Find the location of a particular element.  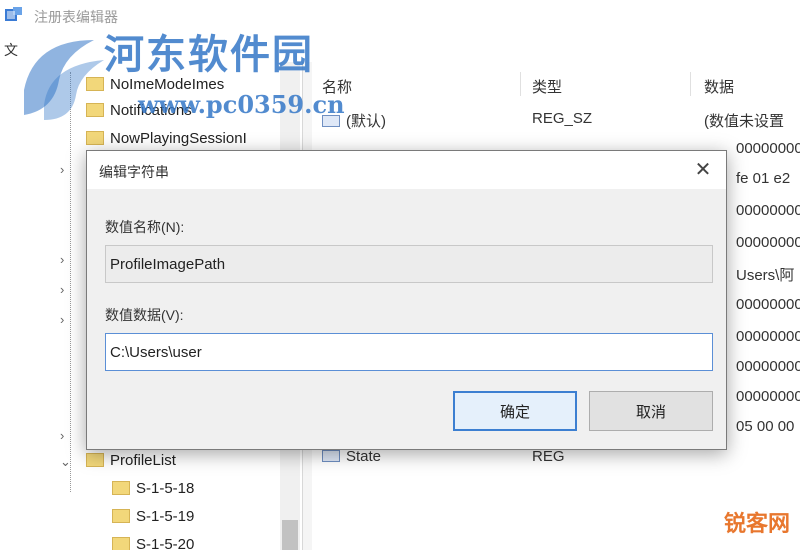

value-name: State is located at coordinates (364, 456).